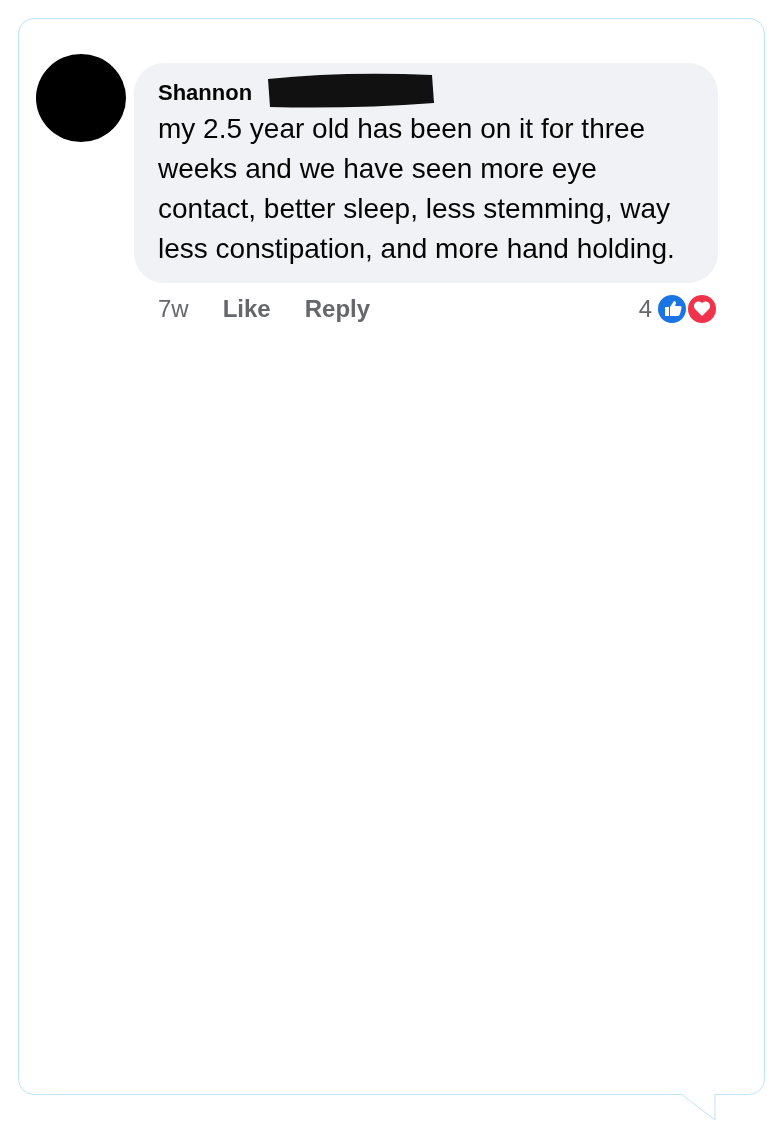 Image resolution: width=782 pixels, height=1132 pixels. Describe the element at coordinates (645, 309) in the screenshot. I see `reaction-count: 4` at that location.